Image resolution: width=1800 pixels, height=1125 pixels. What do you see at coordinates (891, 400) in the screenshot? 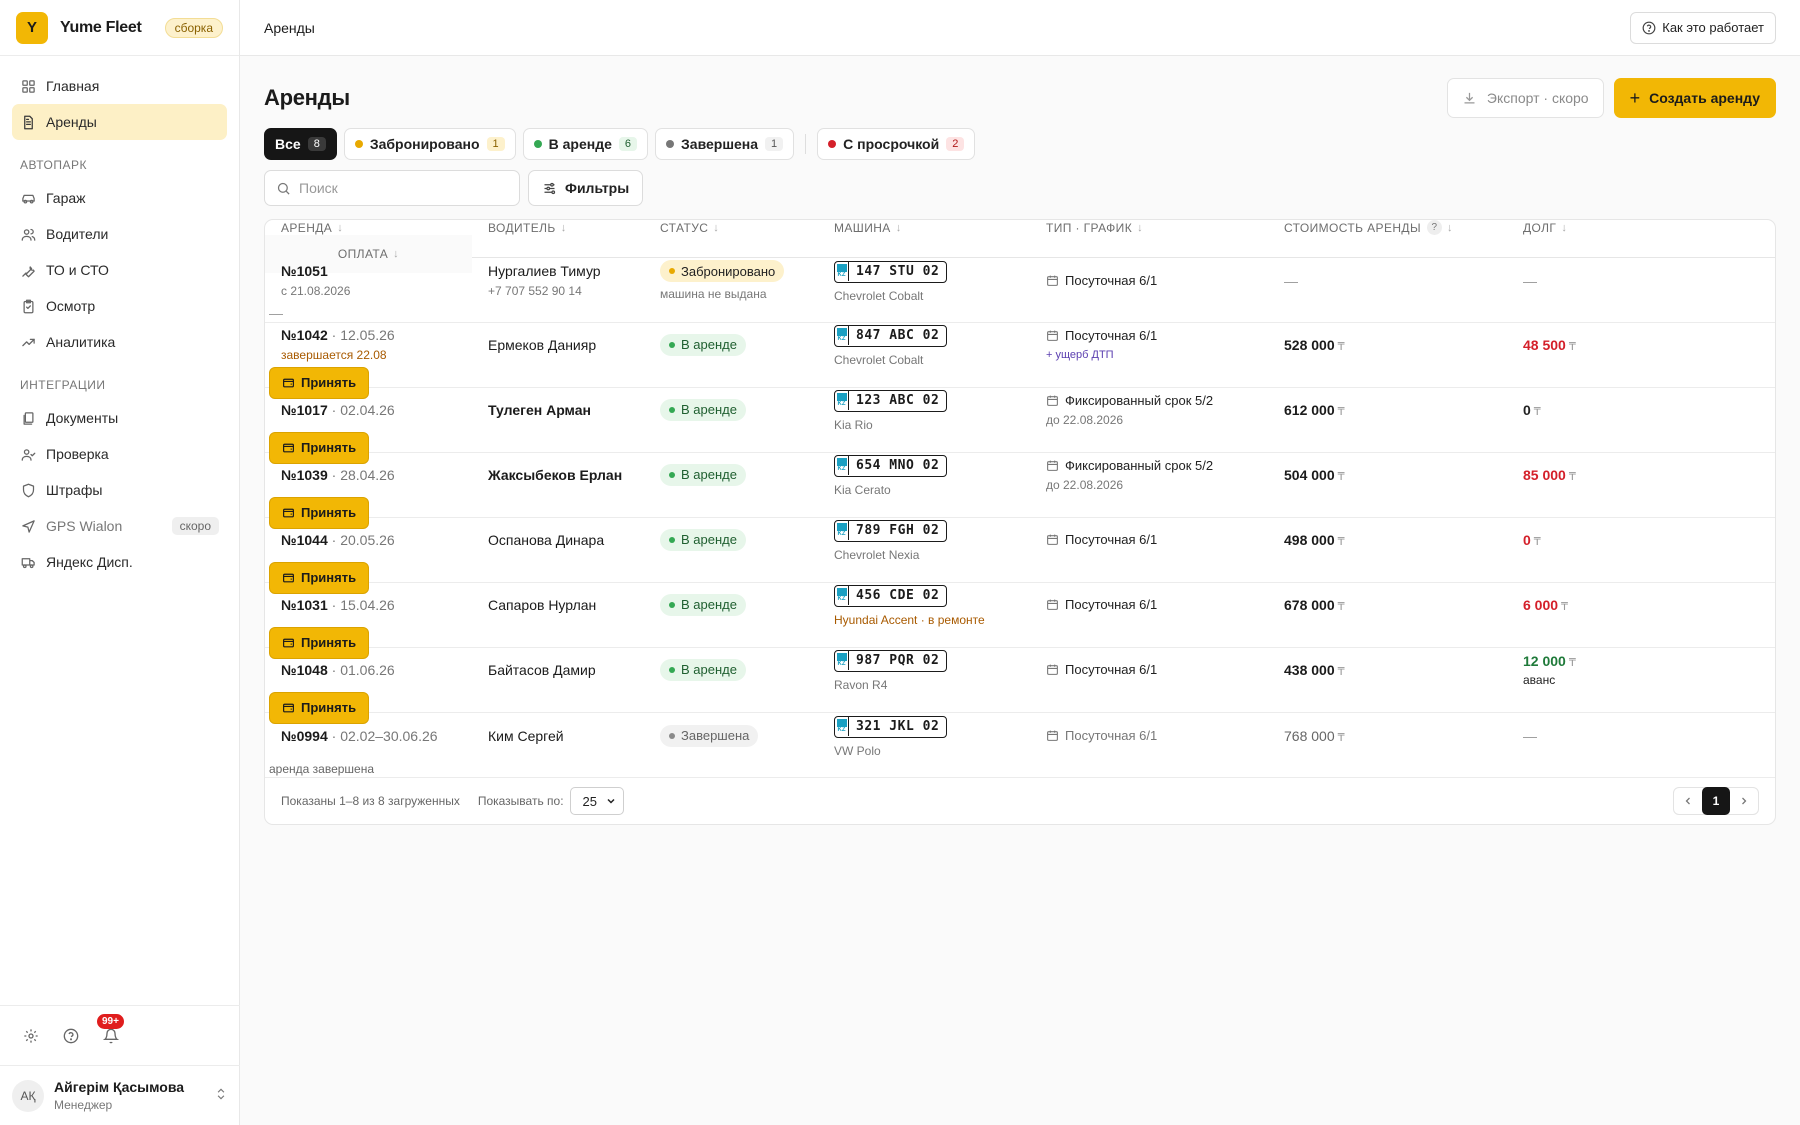
I see `license-plate: KZ 123 ABC 02` at bounding box center [891, 400].